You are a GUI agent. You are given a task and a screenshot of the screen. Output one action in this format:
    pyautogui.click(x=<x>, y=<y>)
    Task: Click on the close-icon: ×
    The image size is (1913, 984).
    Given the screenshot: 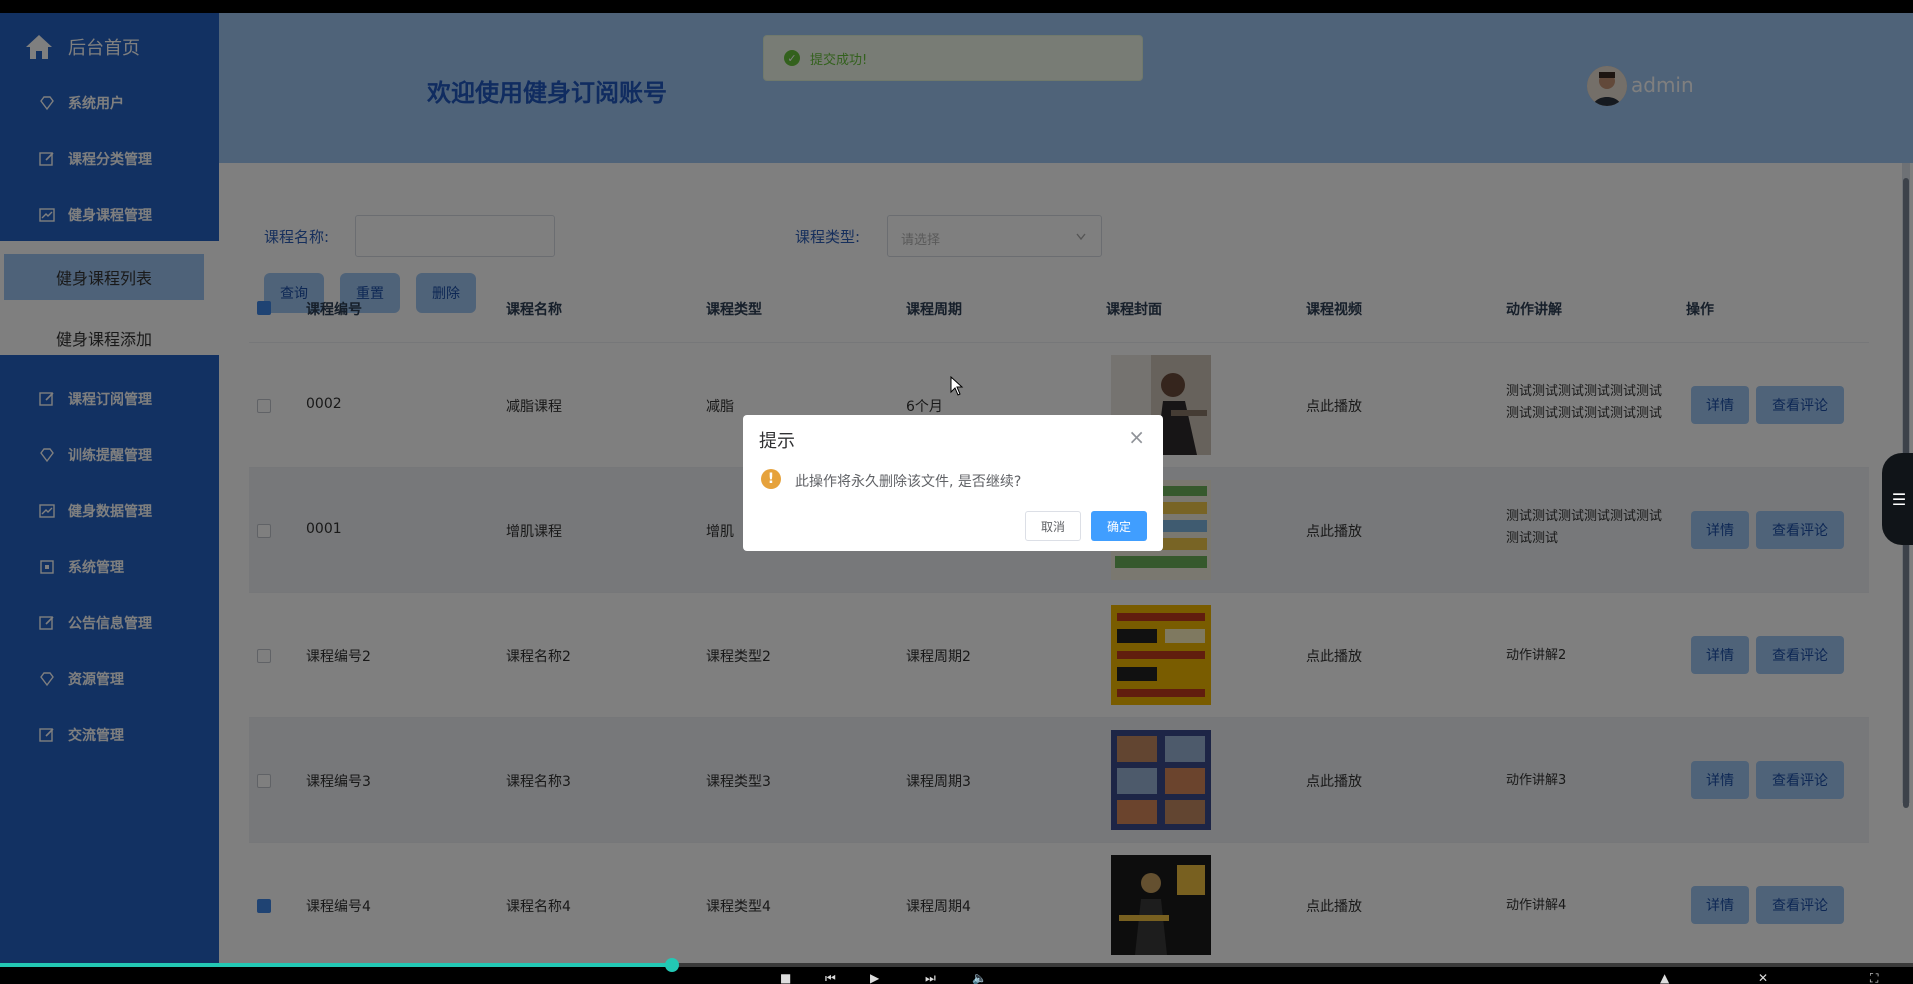 What is the action you would take?
    pyautogui.click(x=1136, y=437)
    